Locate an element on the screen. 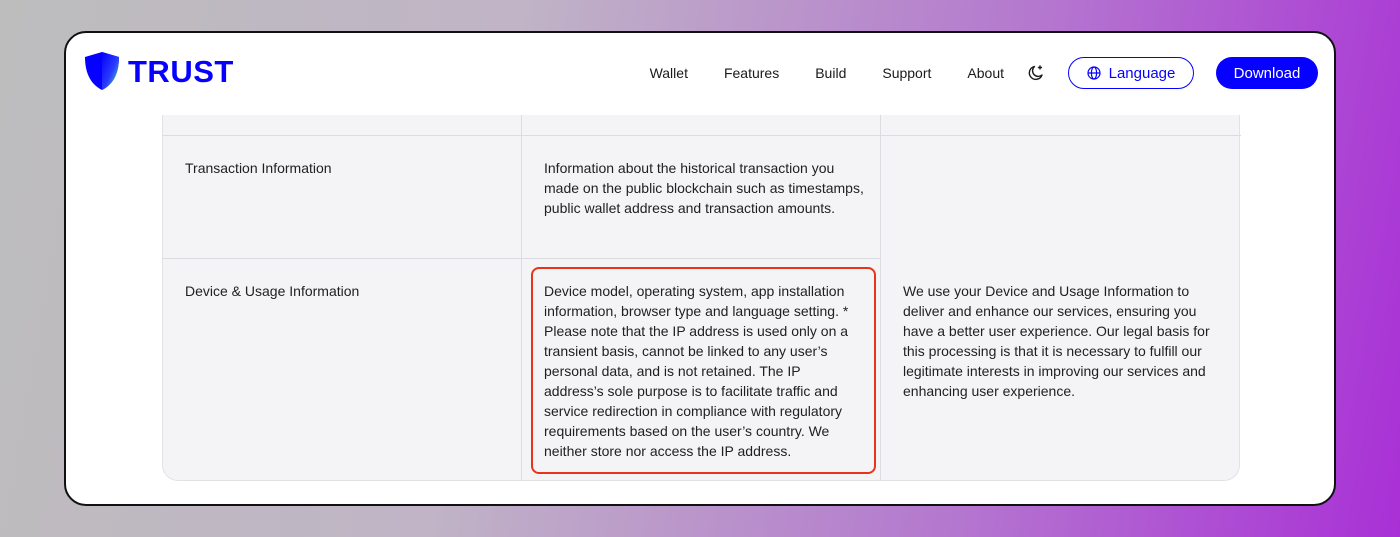 This screenshot has height=537, width=1400. highlight-box is located at coordinates (703, 370).